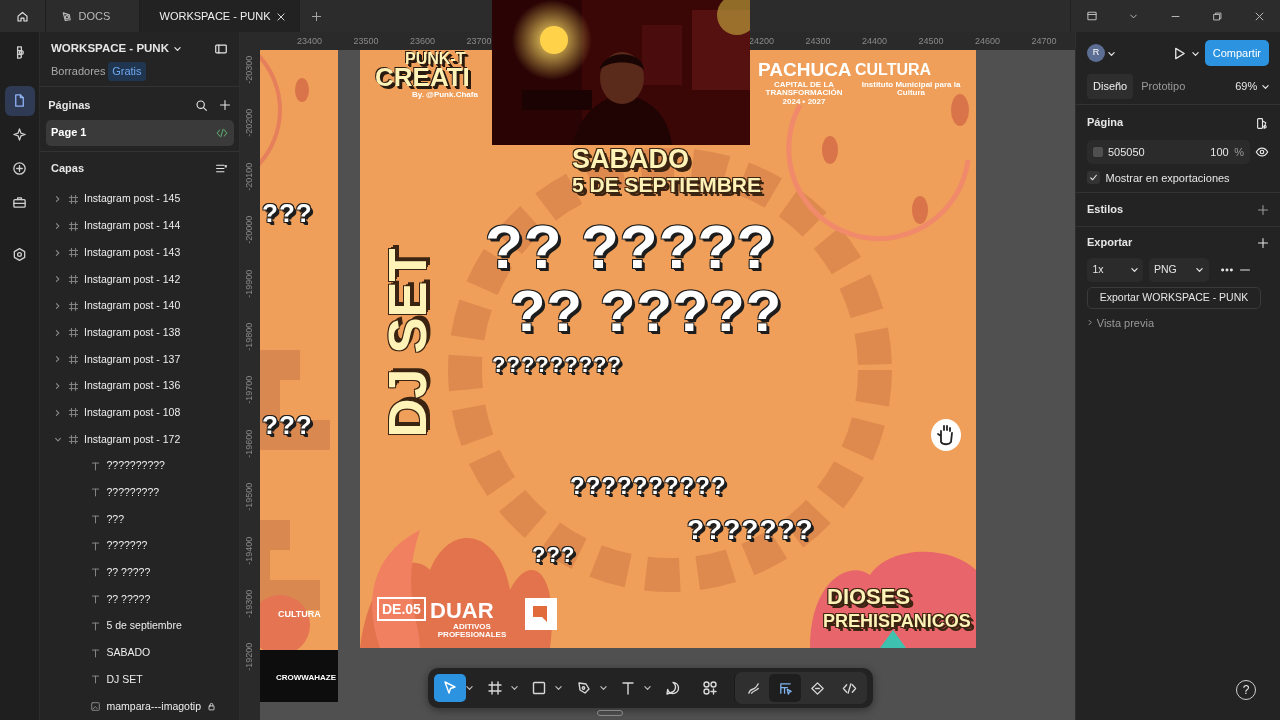 This screenshot has height=720, width=1280. Describe the element at coordinates (139, 359) in the screenshot. I see `layer-item: Instagram post - 137` at that location.